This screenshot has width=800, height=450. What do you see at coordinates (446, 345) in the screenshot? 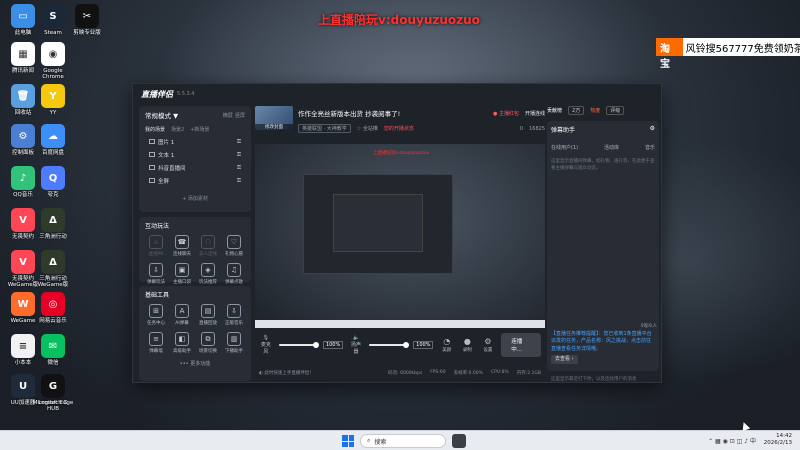
I see `beauty-button: ◔ 美颜` at bounding box center [446, 345].